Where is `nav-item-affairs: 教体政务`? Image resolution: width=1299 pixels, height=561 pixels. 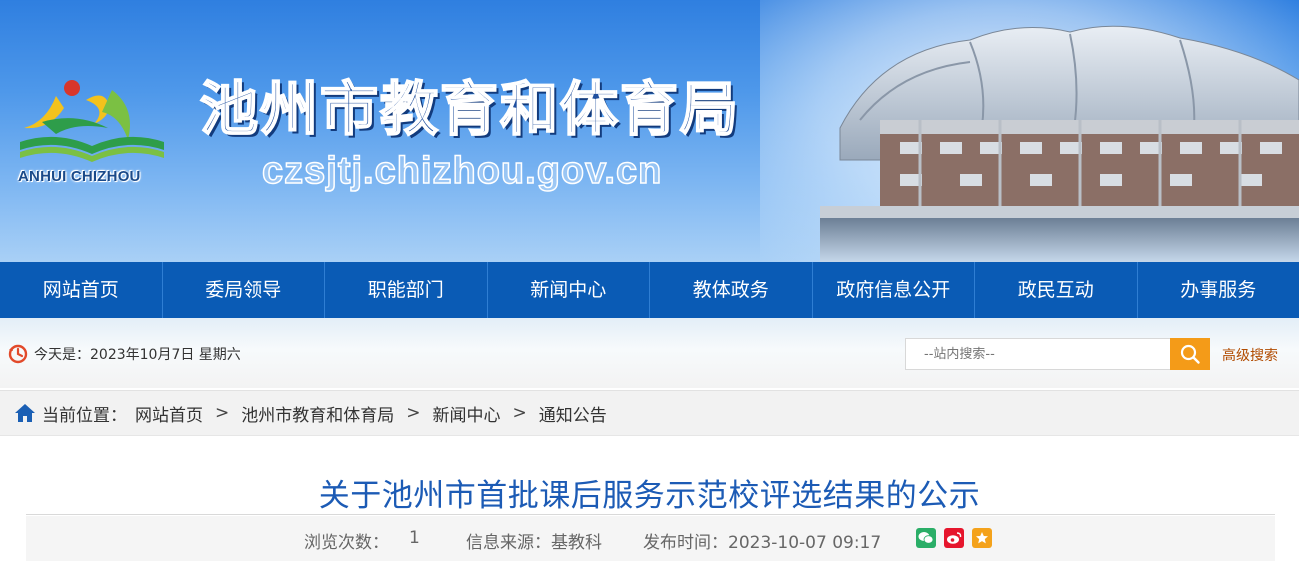 nav-item-affairs: 教体政务 is located at coordinates (731, 290).